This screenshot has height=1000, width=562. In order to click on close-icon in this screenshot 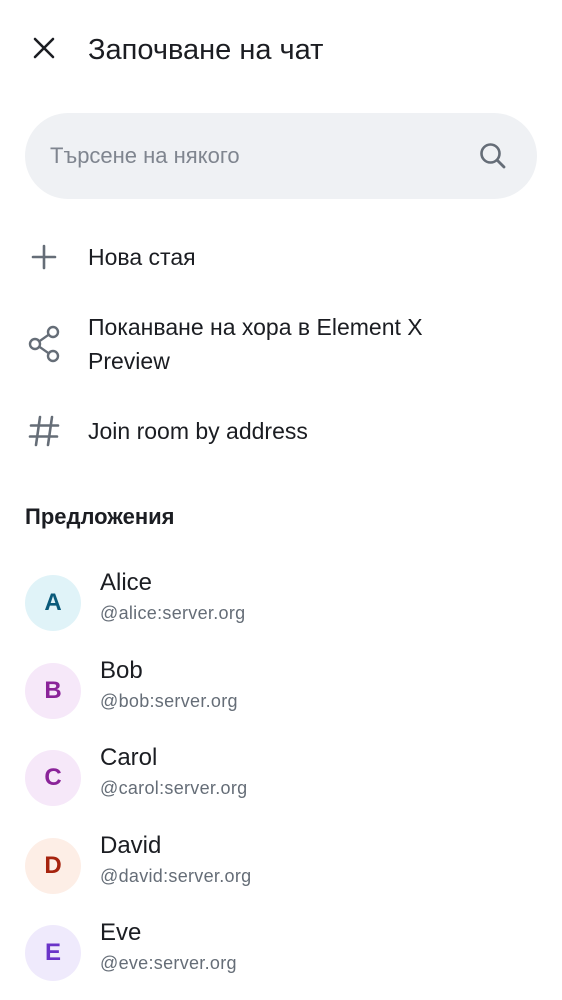, I will do `click(44, 50)`.